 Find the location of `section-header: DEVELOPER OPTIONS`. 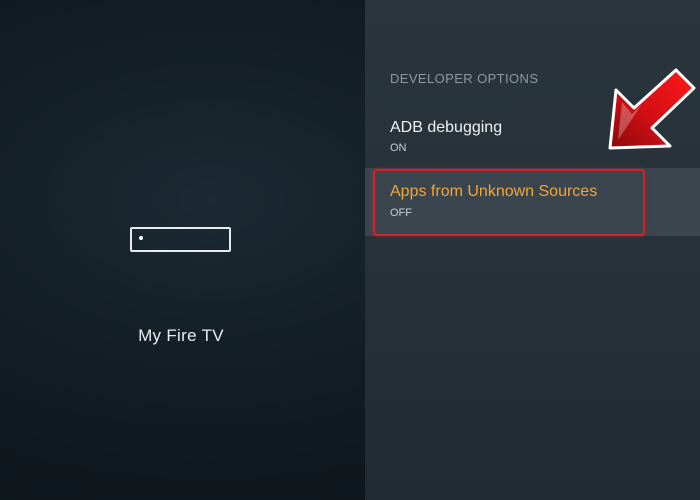

section-header: DEVELOPER OPTIONS is located at coordinates (464, 78).